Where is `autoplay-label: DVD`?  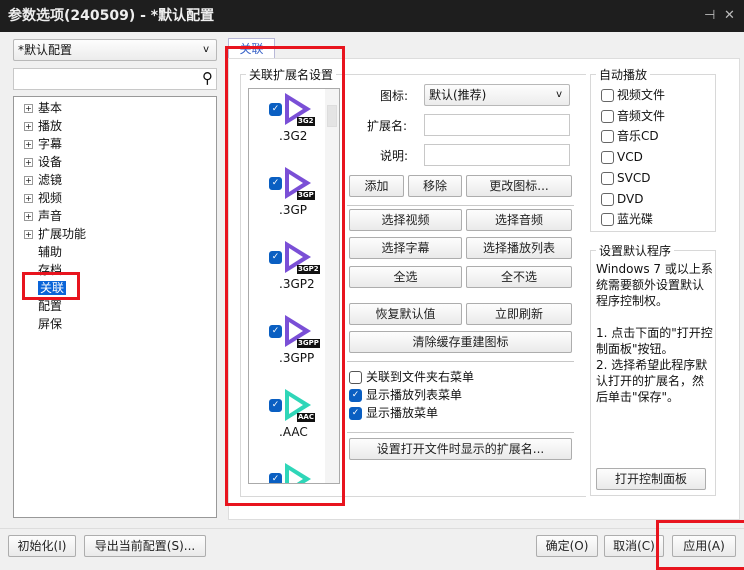 autoplay-label: DVD is located at coordinates (630, 198).